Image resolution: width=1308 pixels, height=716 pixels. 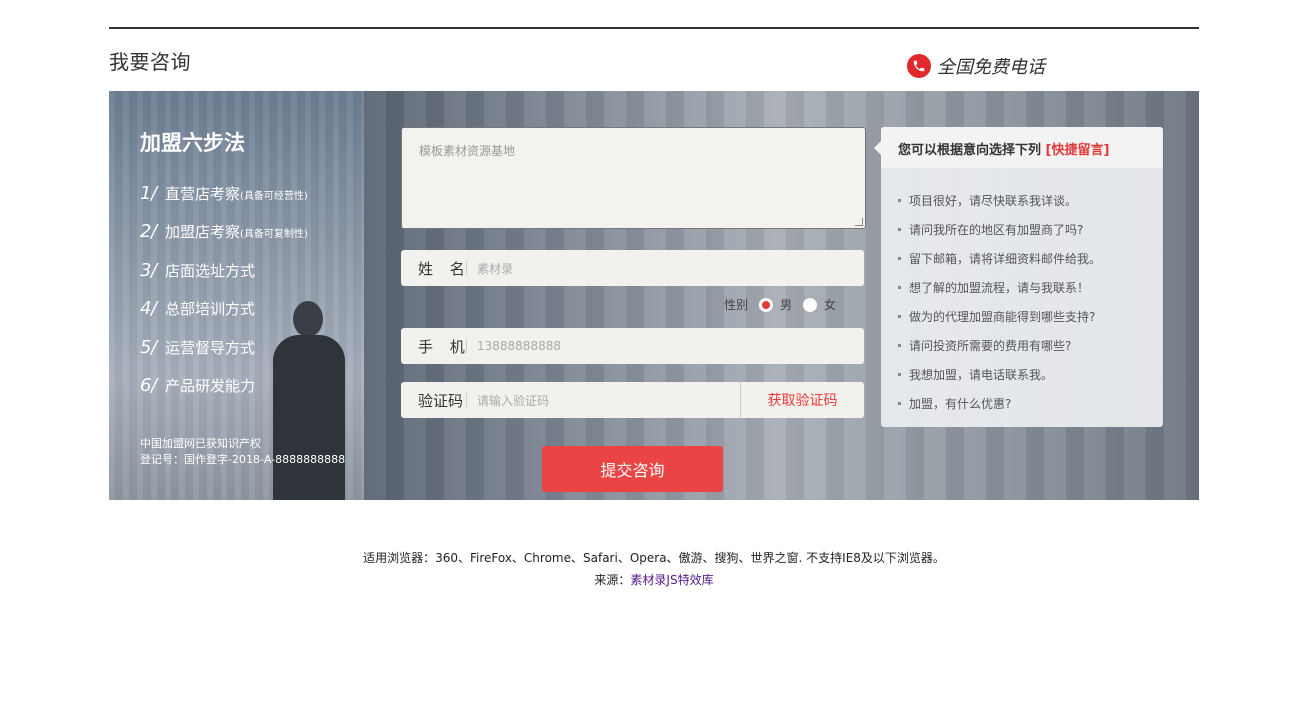 I want to click on top-divider, so click(x=654, y=28).